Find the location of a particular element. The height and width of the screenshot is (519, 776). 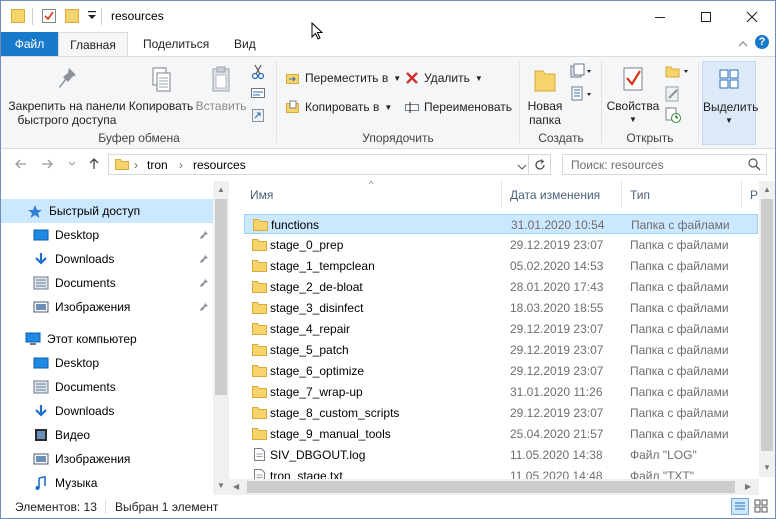

tab-home: Главная is located at coordinates (93, 44).